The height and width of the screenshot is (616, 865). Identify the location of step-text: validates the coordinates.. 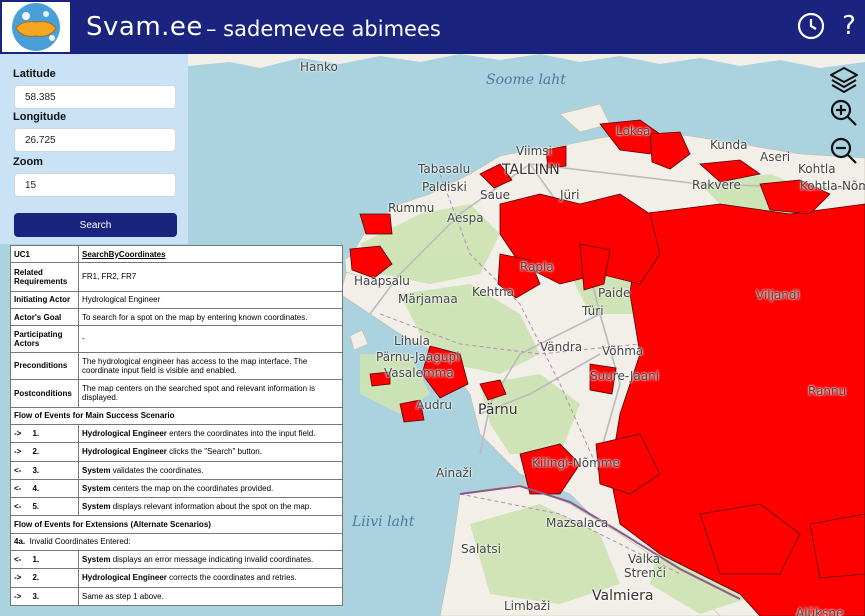
(157, 470).